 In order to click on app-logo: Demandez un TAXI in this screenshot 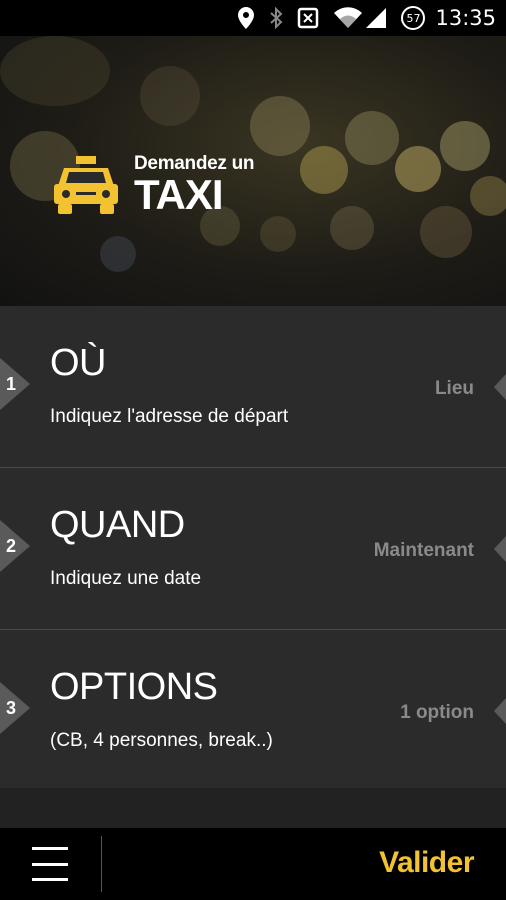, I will do `click(153, 188)`.